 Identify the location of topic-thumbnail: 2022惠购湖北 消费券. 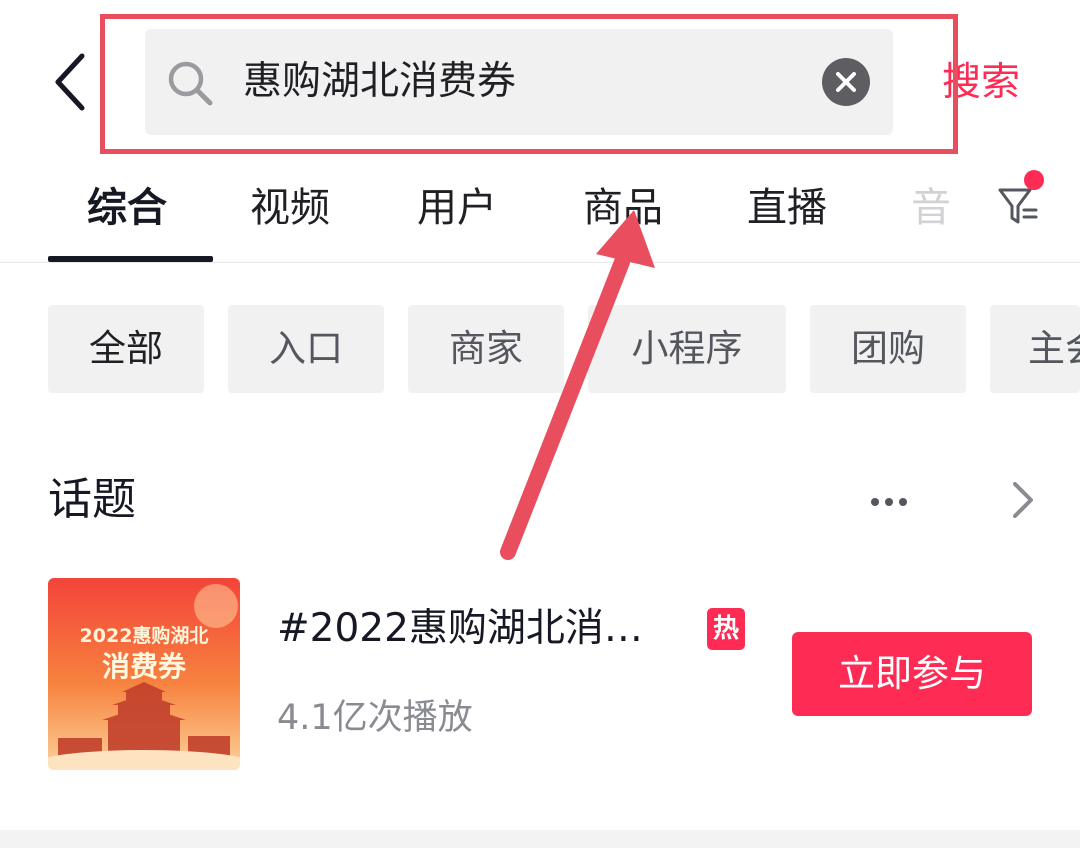
(144, 674).